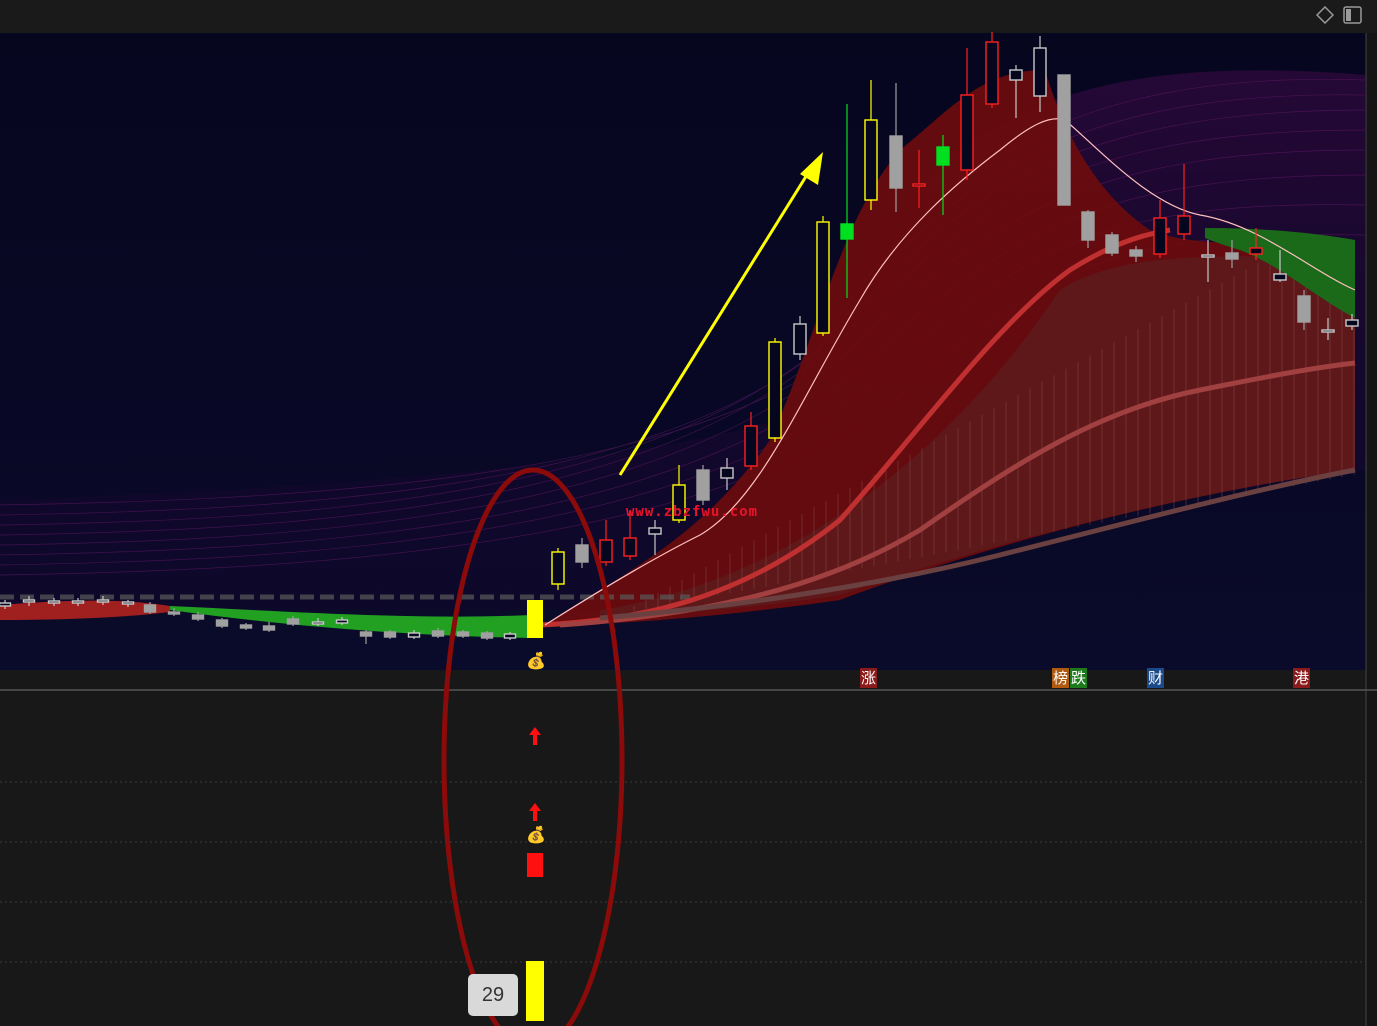 This screenshot has width=1377, height=1026. What do you see at coordinates (535, 619) in the screenshot?
I see `signal-bar-main` at bounding box center [535, 619].